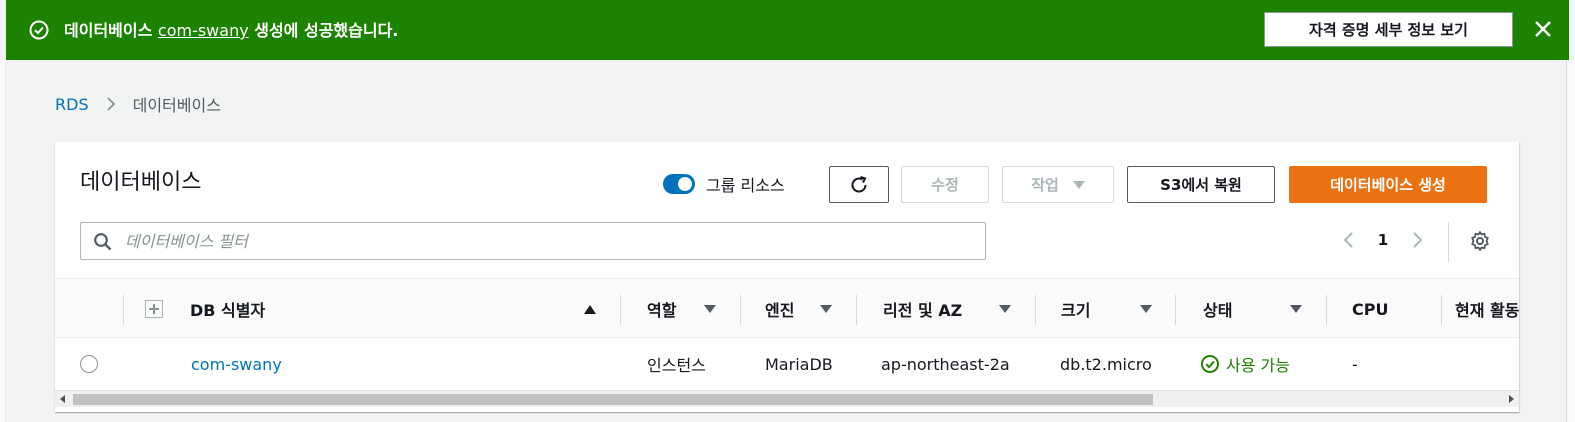 This screenshot has width=1575, height=422. Describe the element at coordinates (227, 309) in the screenshot. I see `column-db-id: DB 식별자` at that location.